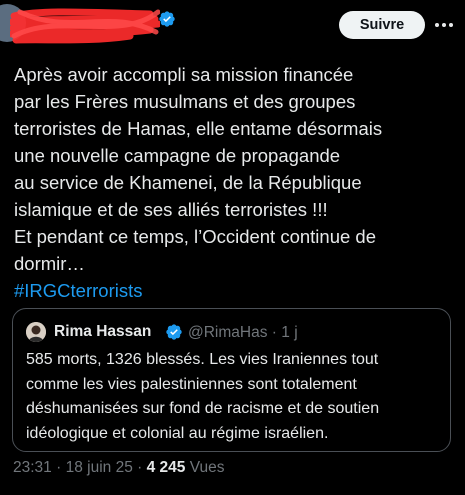 Image resolution: width=465 pixels, height=495 pixels. I want to click on more-options-button, so click(444, 25).